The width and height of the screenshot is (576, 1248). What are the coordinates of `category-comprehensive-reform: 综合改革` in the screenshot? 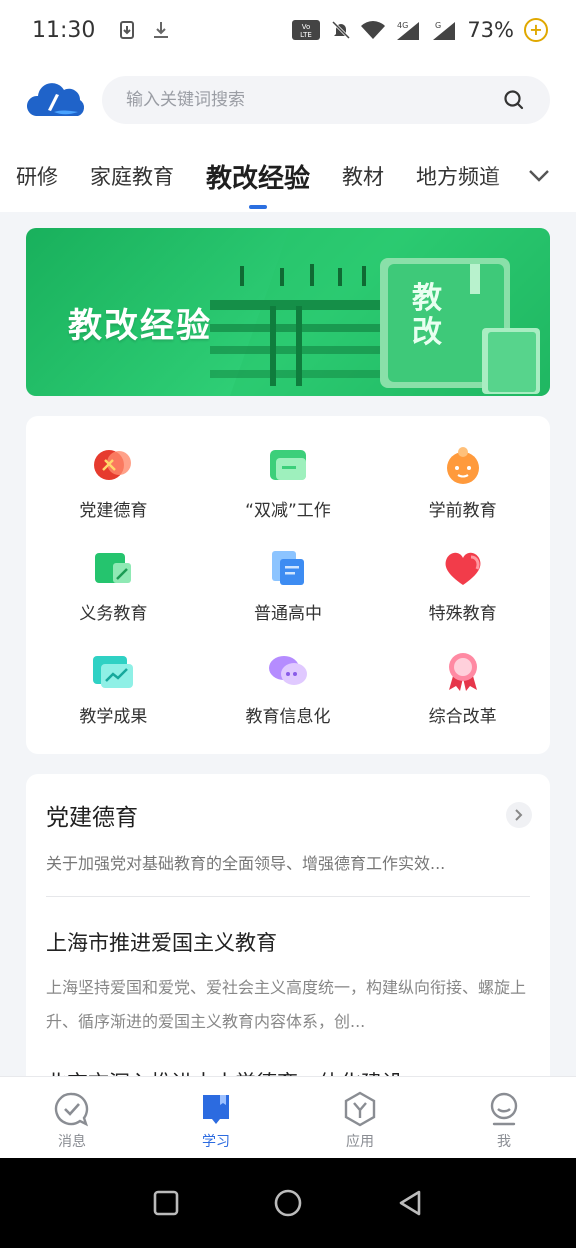 It's located at (462, 688).